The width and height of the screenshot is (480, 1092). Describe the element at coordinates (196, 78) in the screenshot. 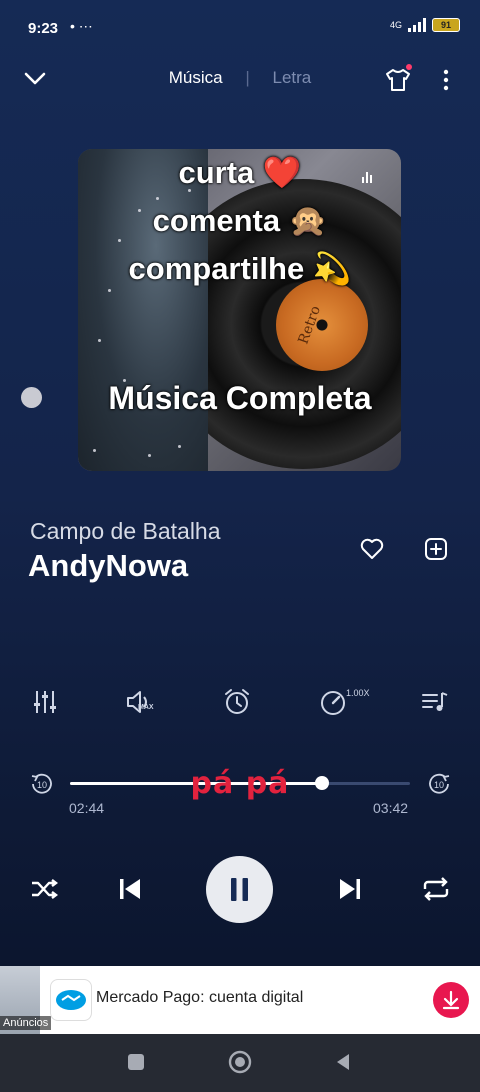

I see `tab-music: Música` at that location.